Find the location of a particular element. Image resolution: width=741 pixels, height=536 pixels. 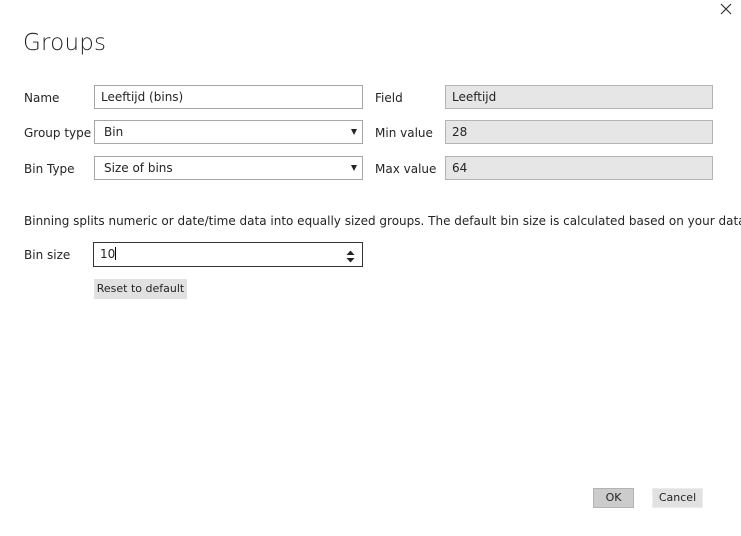

bin-type-select: Size of bins is located at coordinates (228, 168).